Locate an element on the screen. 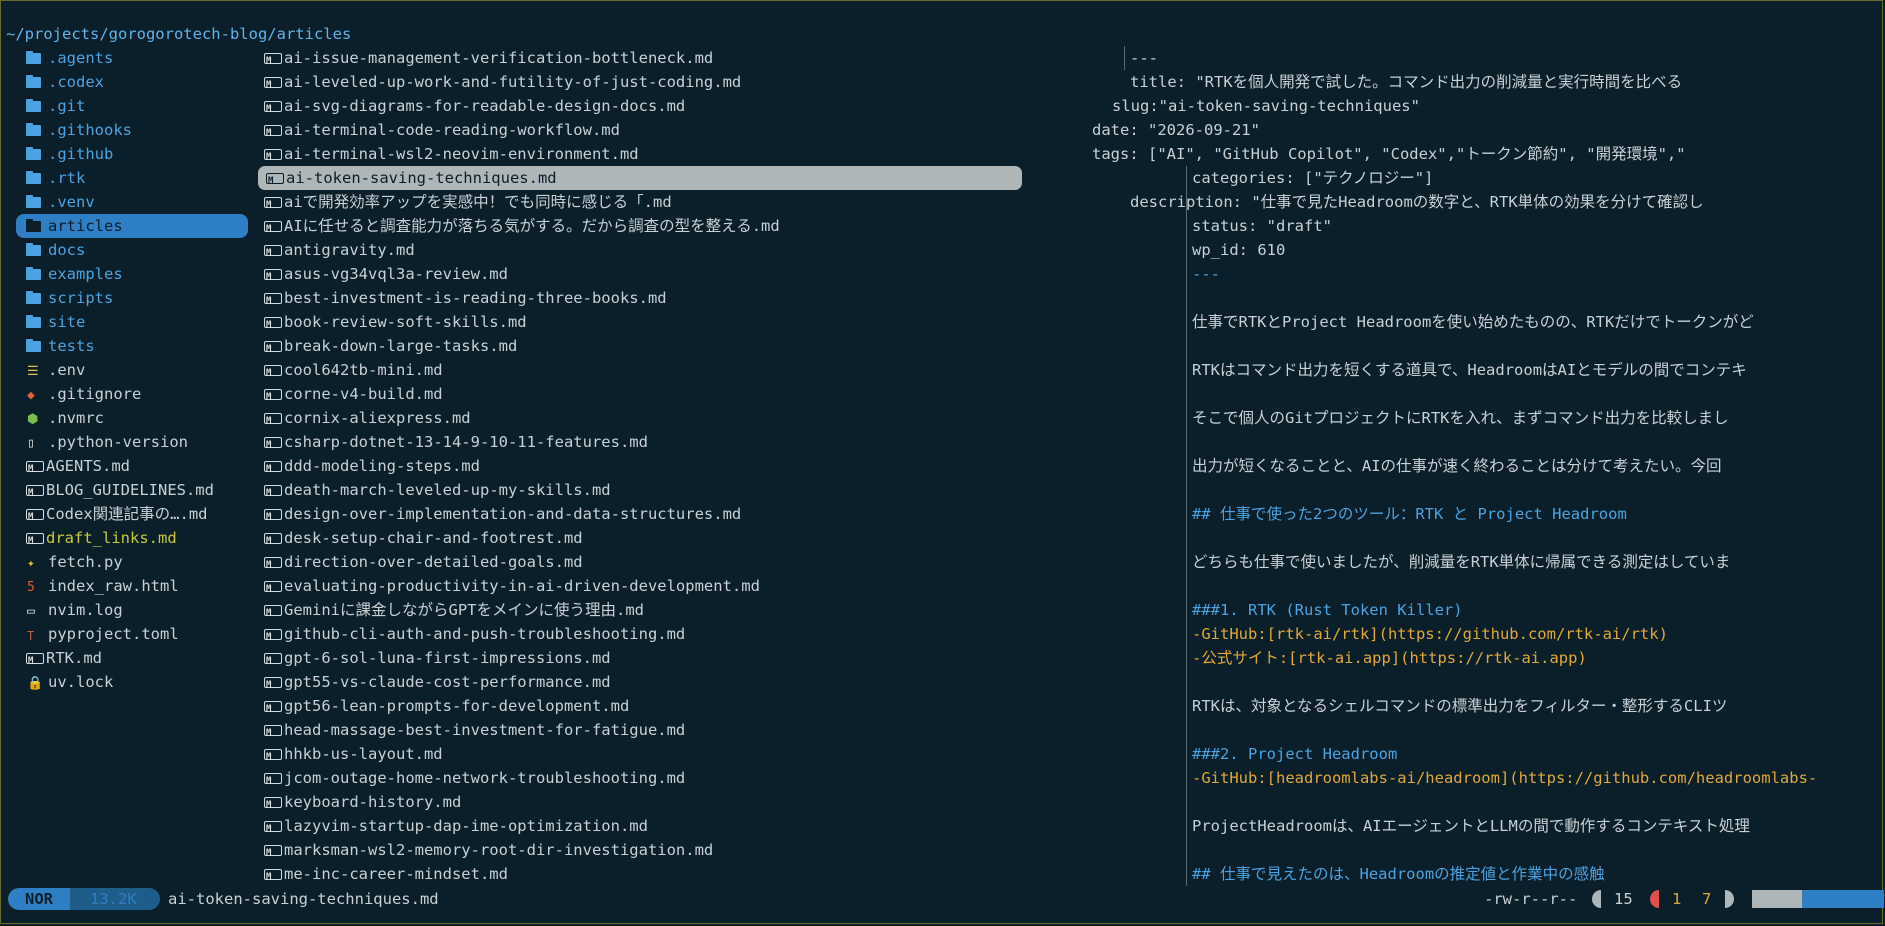  file-list-item: ddd-modeling-steps.md is located at coordinates (717, 467).